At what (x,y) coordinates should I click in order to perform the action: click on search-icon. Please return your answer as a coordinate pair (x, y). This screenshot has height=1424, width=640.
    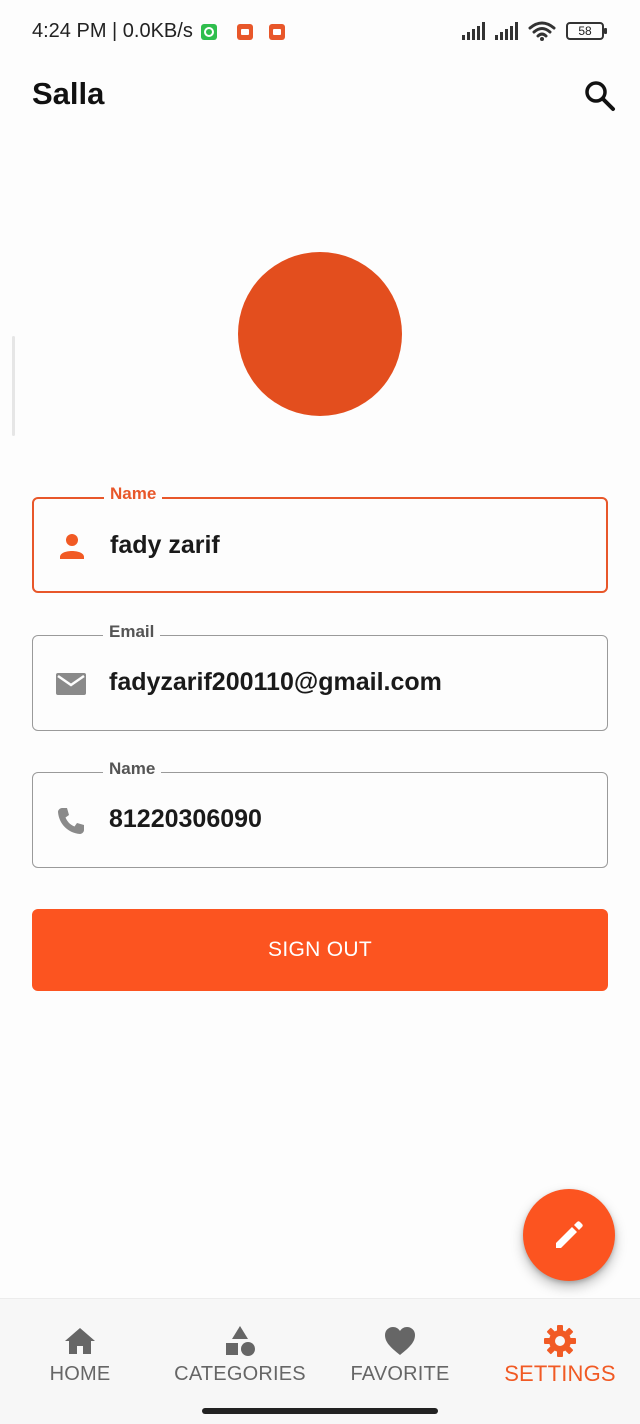
    Looking at the image, I should click on (600, 96).